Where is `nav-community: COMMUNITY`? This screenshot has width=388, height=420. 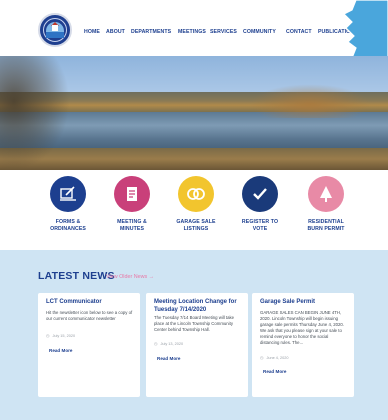
nav-community: COMMUNITY is located at coordinates (259, 32).